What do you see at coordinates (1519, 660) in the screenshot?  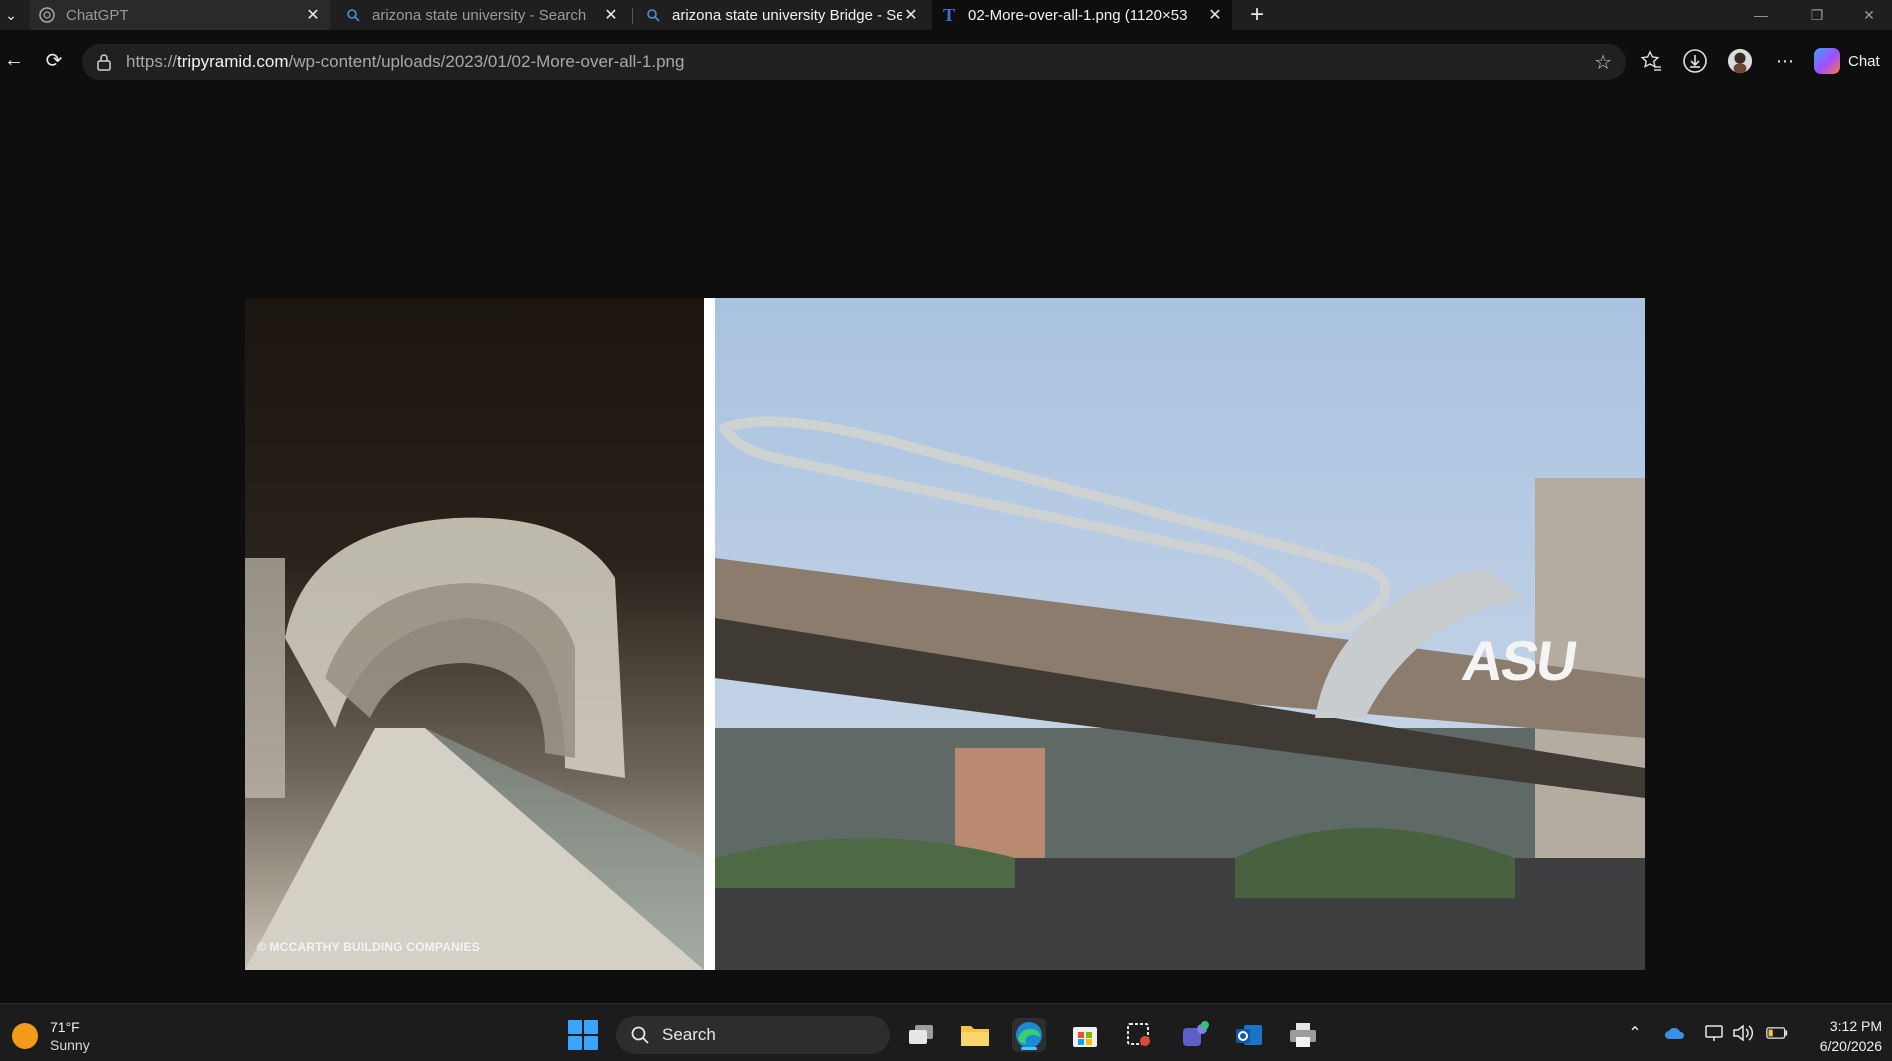 I see `asu-sign-lettering: ASU` at bounding box center [1519, 660].